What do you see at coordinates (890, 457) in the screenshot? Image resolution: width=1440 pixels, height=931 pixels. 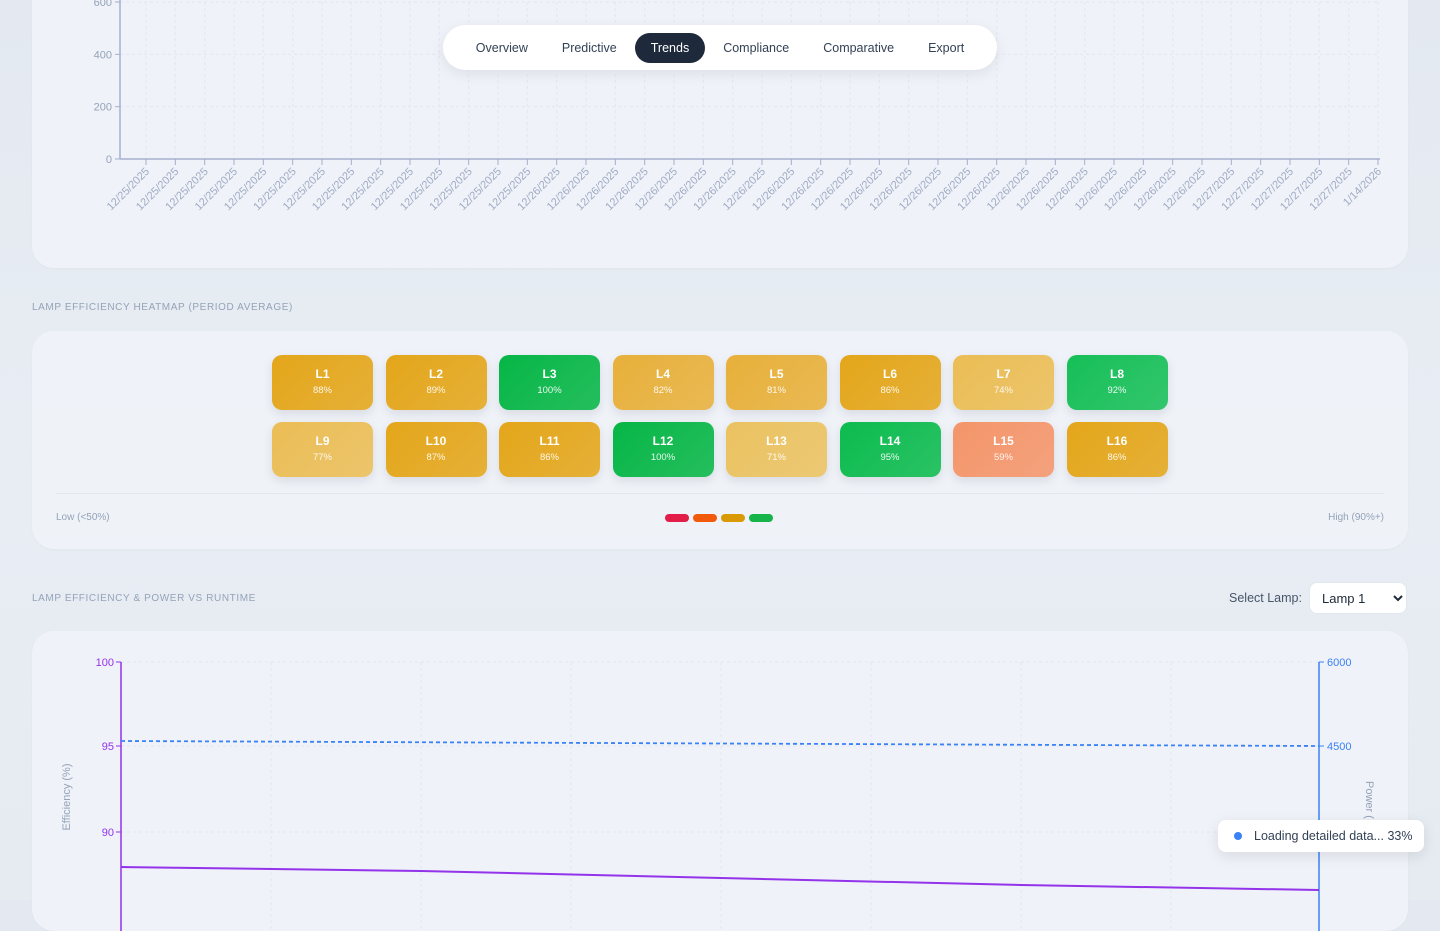 I see `tile-value: 95%` at bounding box center [890, 457].